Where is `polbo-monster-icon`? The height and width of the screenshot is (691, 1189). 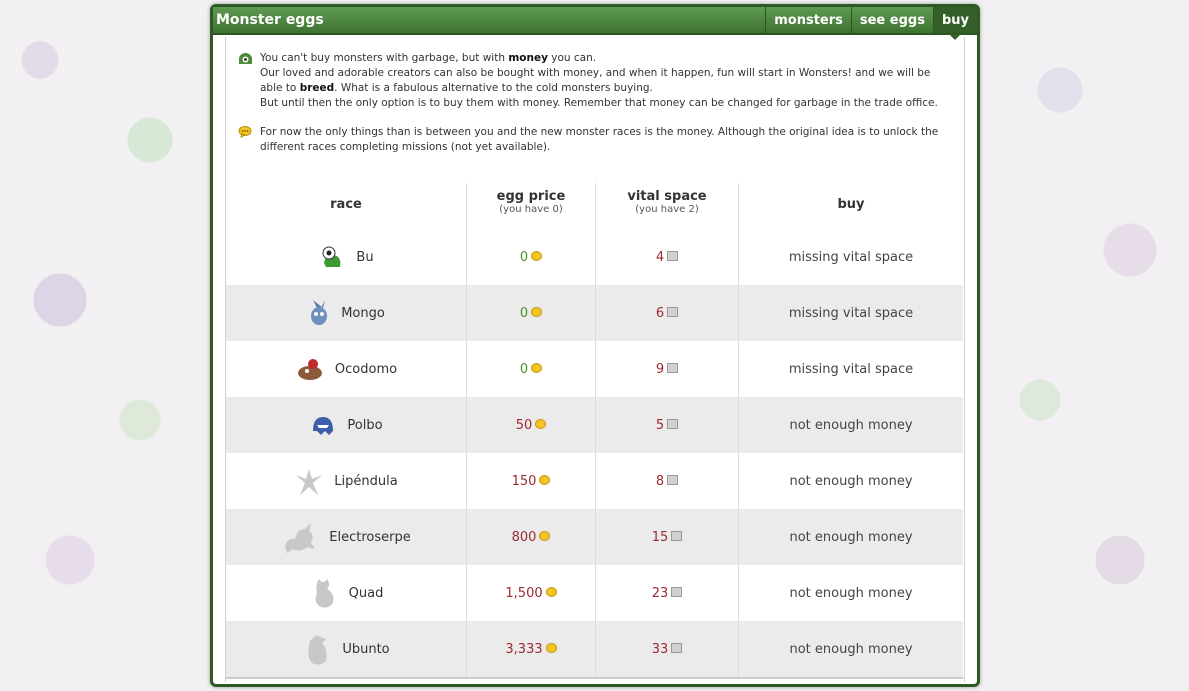 polbo-monster-icon is located at coordinates (323, 426).